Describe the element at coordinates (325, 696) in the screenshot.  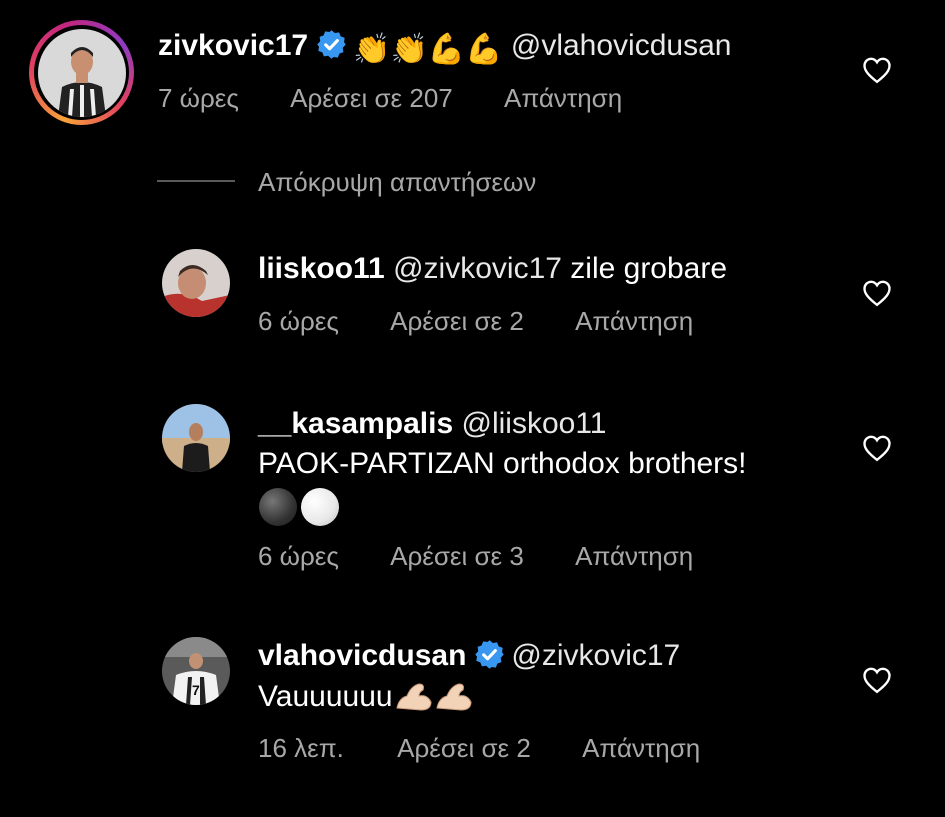
I see `comment-body: Vauuuuuu` at that location.